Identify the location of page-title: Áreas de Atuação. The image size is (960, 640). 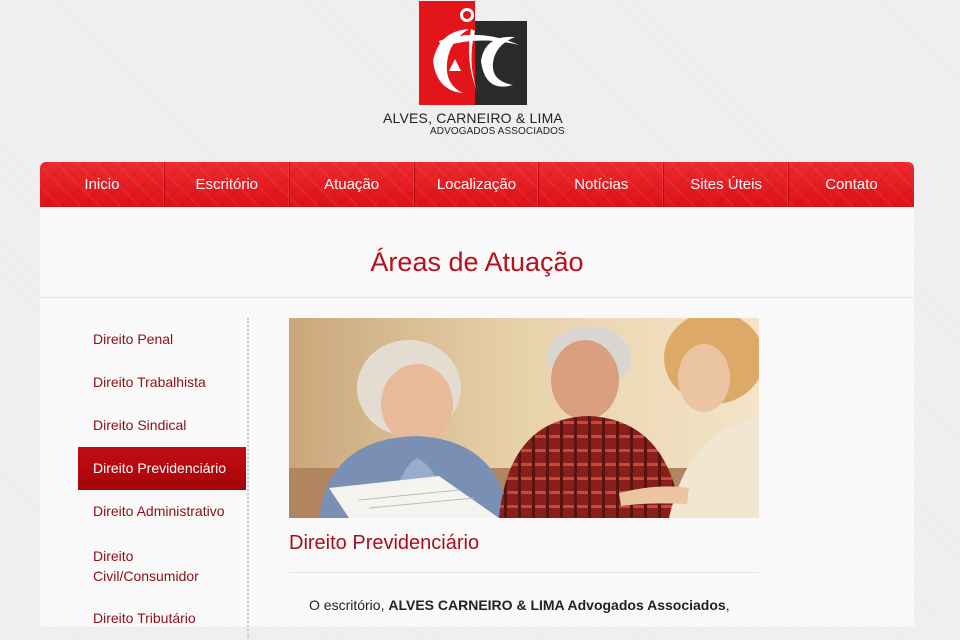
(477, 262).